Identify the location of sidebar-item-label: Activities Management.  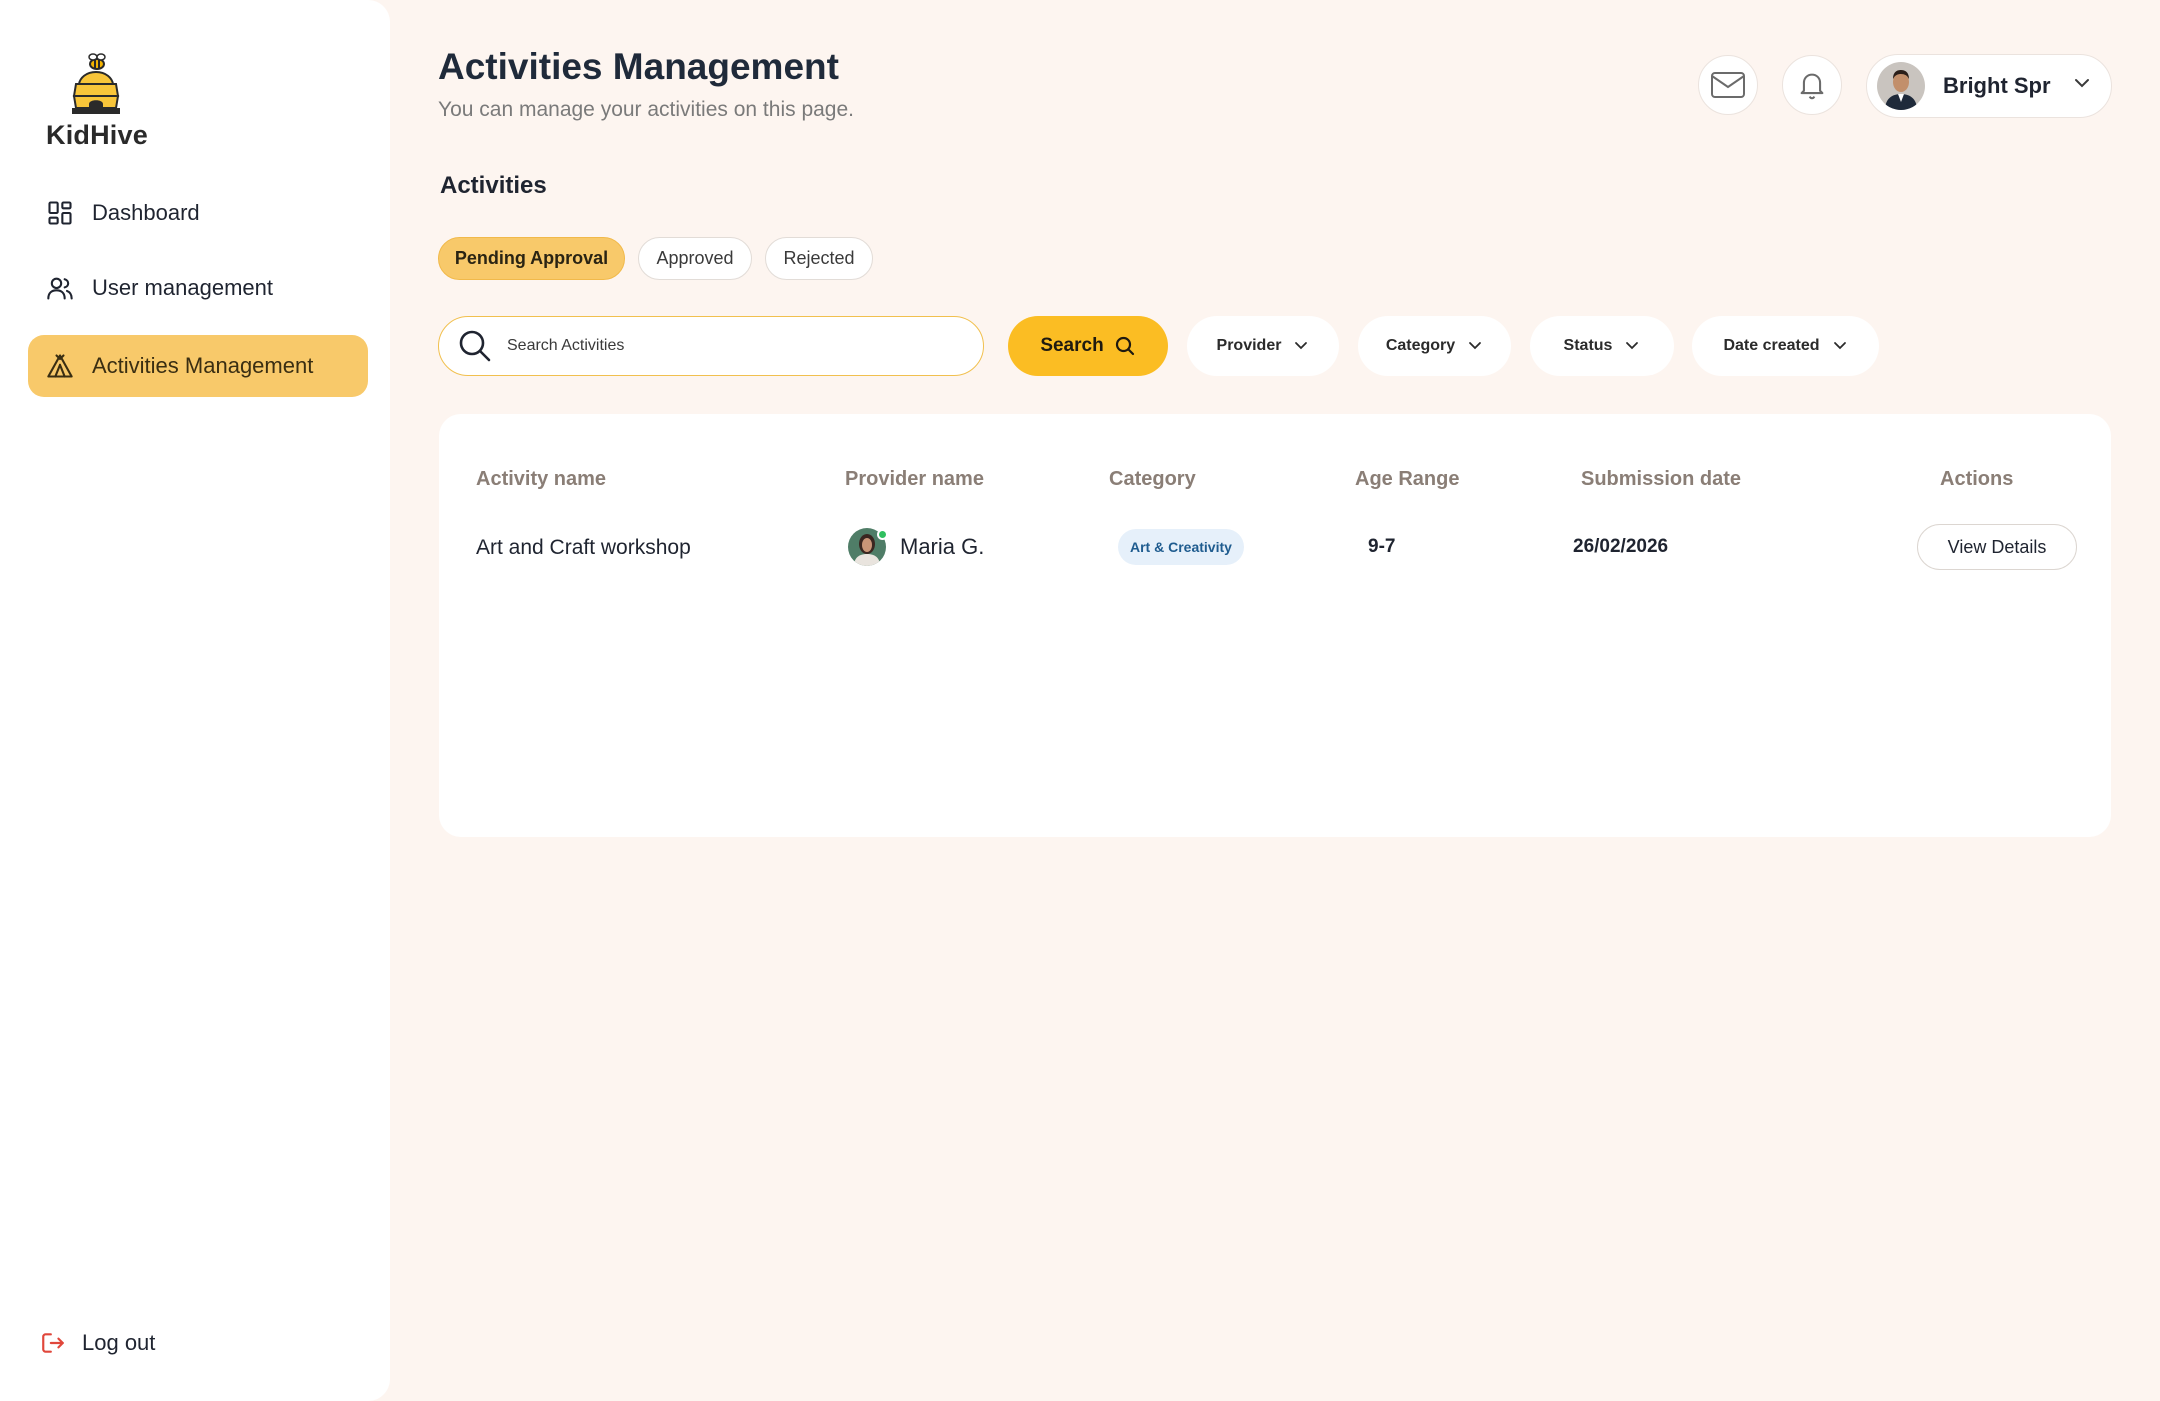
(203, 365).